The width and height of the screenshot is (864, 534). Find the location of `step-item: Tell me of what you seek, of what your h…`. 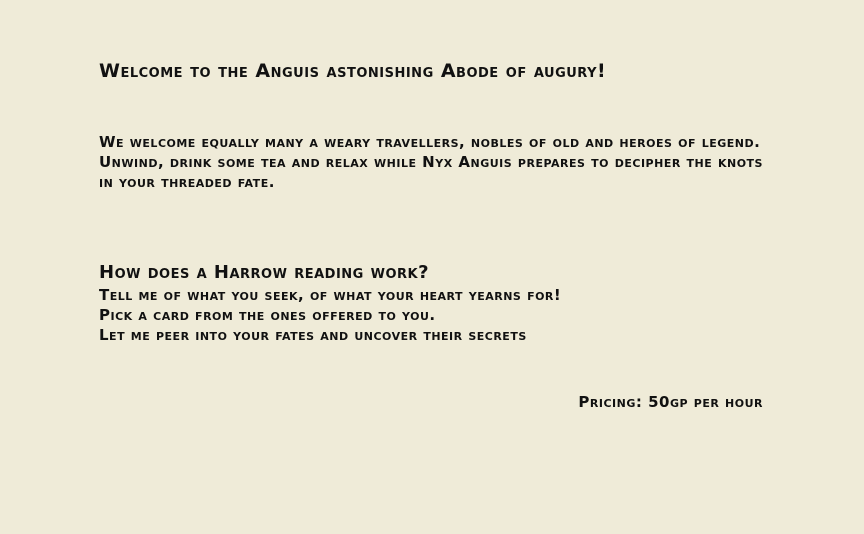

step-item: Tell me of what you seek, of what your h… is located at coordinates (330, 295).